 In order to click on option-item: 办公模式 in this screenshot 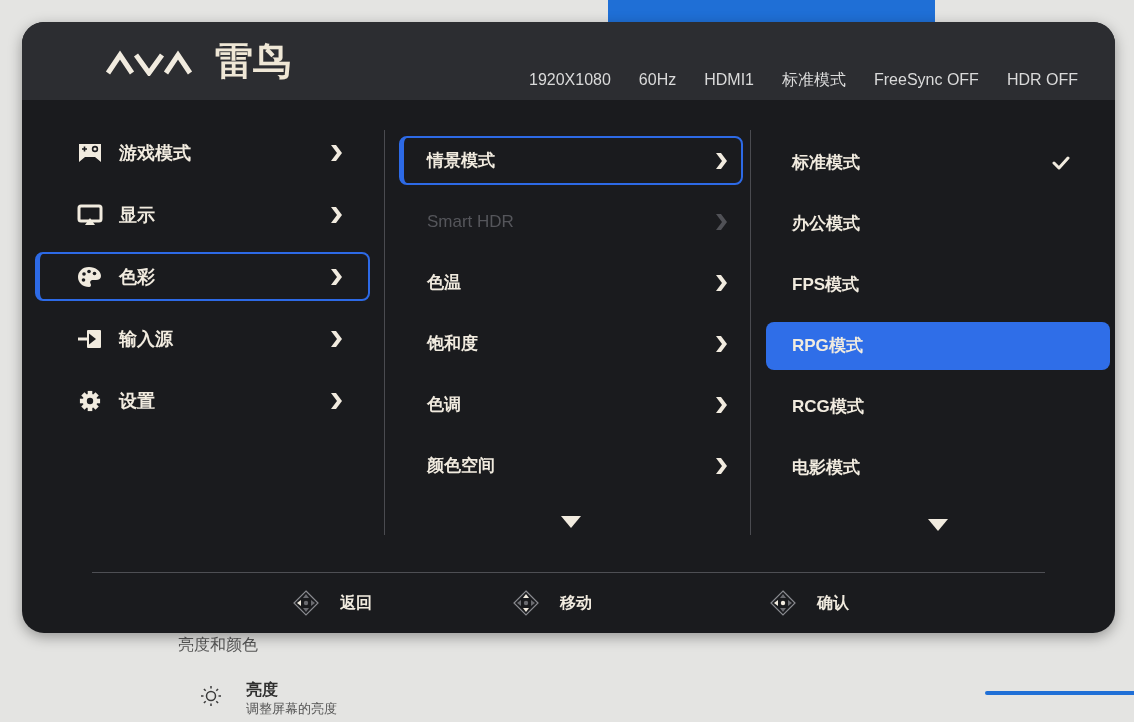, I will do `click(938, 224)`.